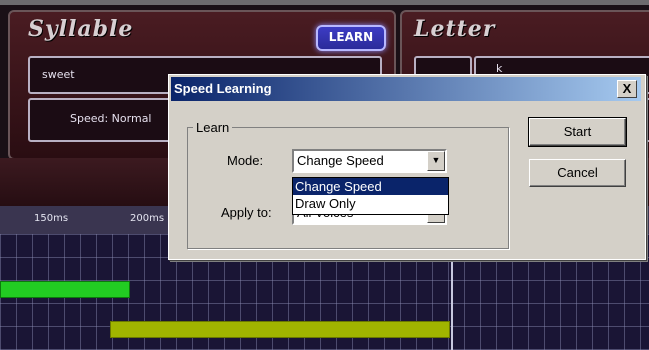  What do you see at coordinates (111, 118) in the screenshot?
I see `speed-value: Speed: Normal` at bounding box center [111, 118].